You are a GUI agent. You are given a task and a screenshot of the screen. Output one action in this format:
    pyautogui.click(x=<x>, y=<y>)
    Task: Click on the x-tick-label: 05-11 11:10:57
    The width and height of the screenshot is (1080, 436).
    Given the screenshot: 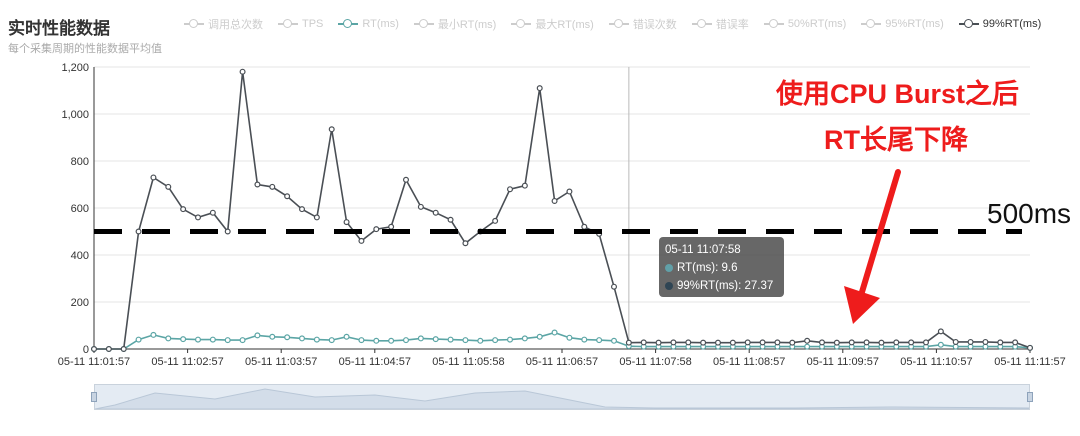 What is the action you would take?
    pyautogui.click(x=936, y=362)
    